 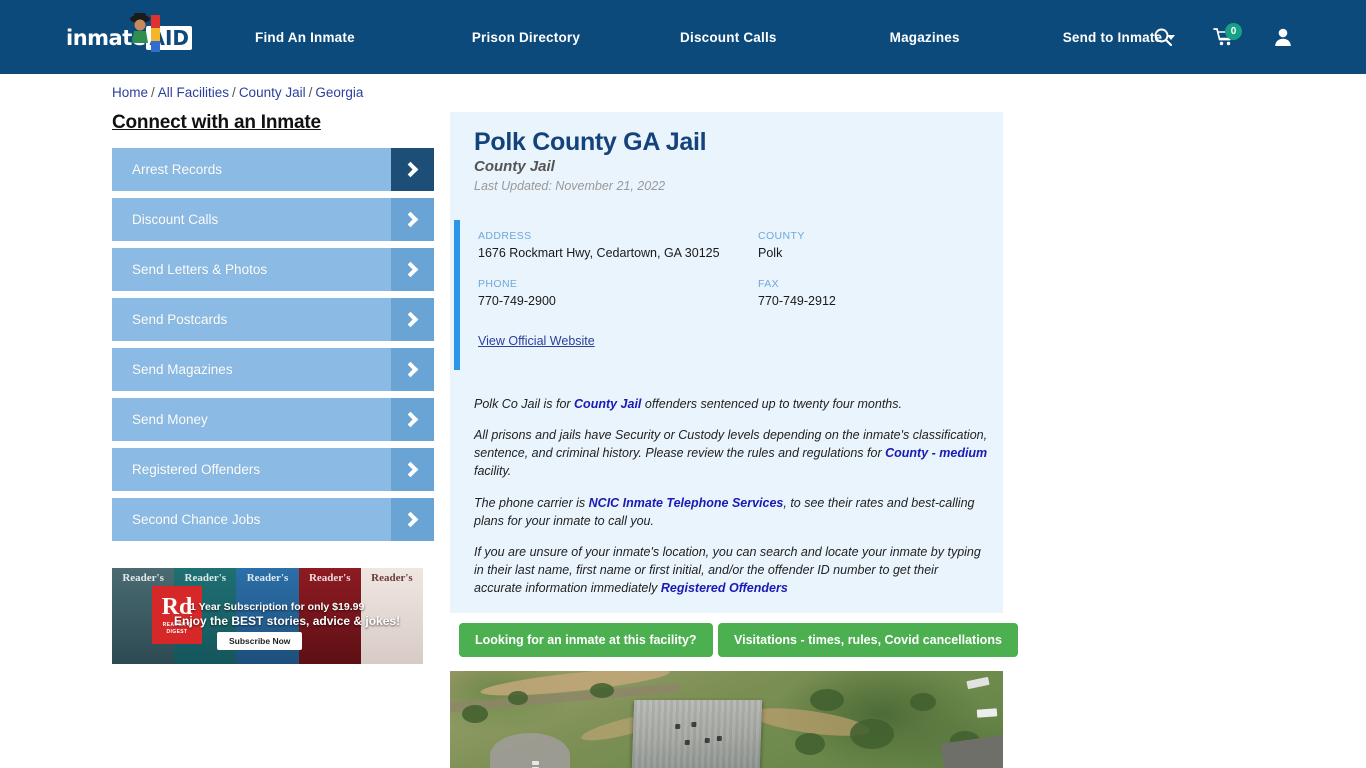 I want to click on sidebar-item-label: Arrest Records, so click(x=177, y=169).